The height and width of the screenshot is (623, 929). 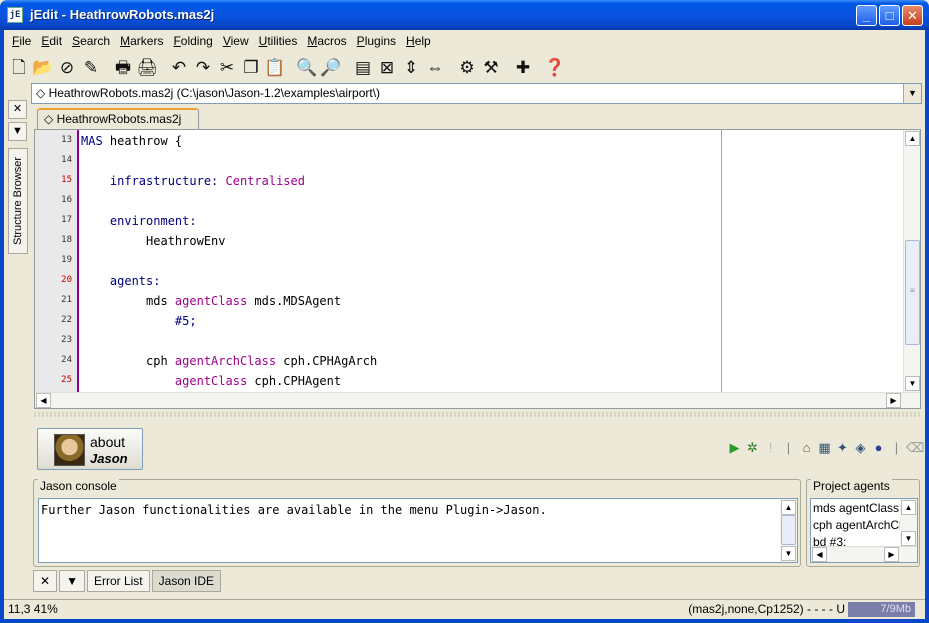 What do you see at coordinates (179, 67) in the screenshot?
I see `undo-icon: ↶` at bounding box center [179, 67].